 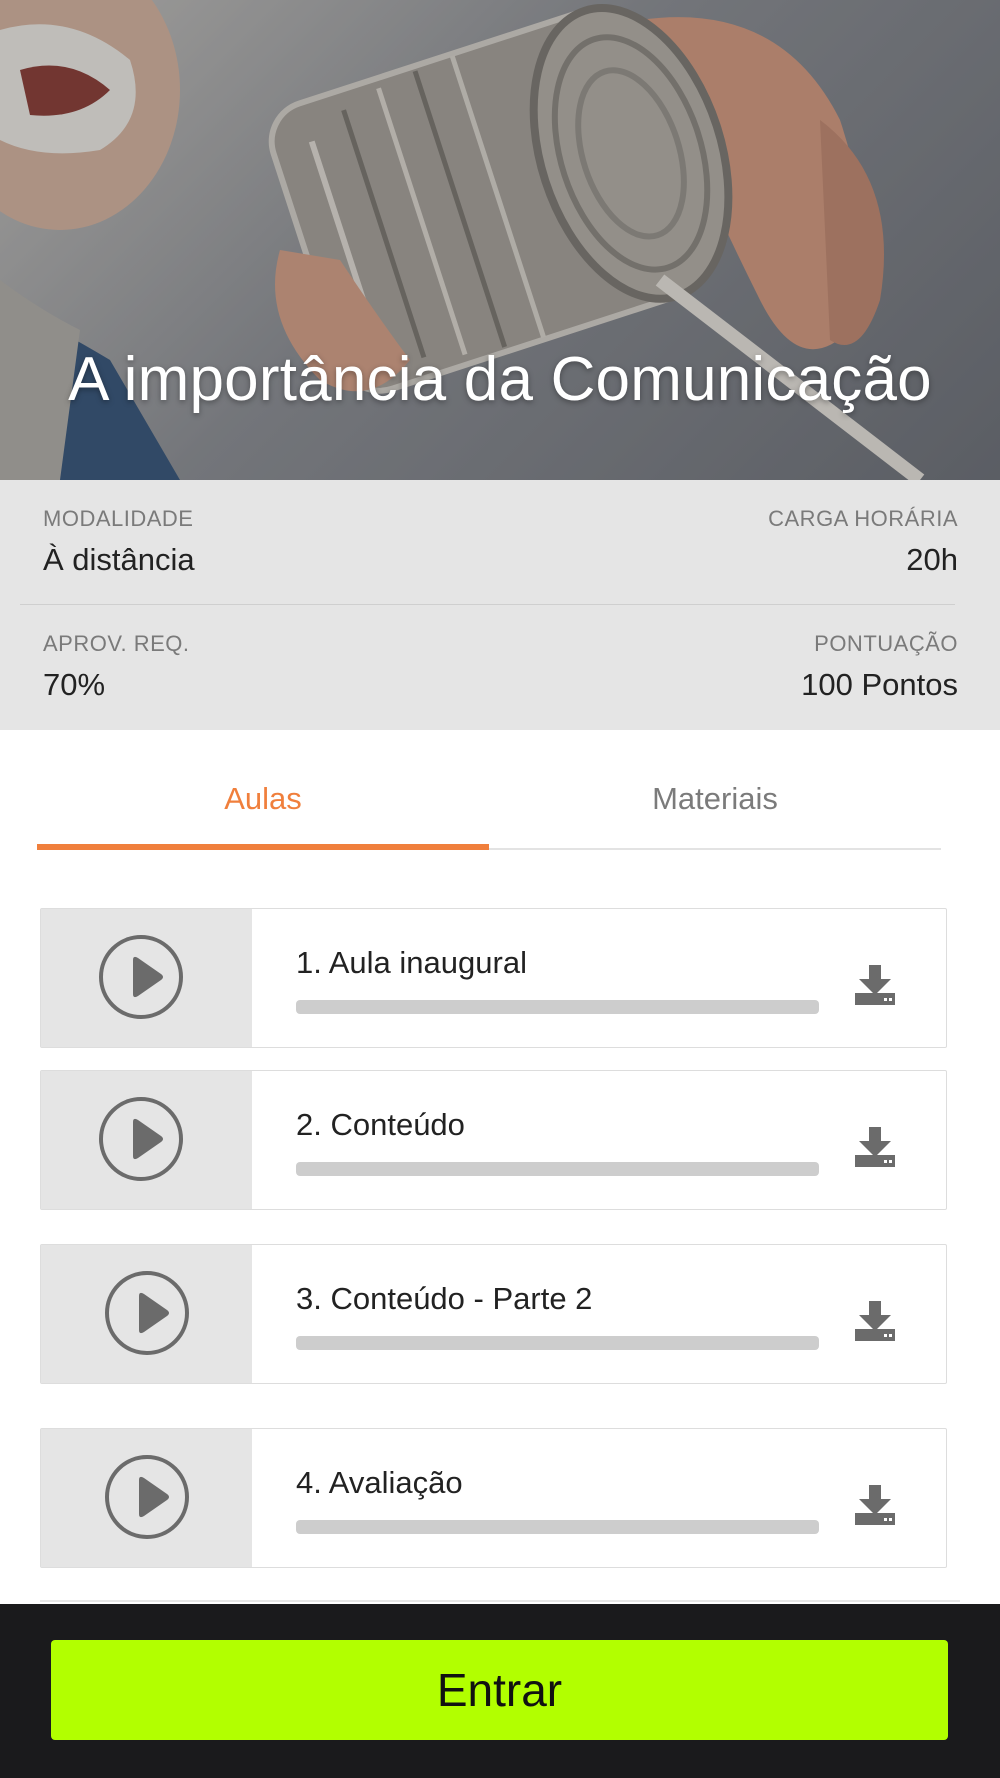 What do you see at coordinates (500, 1601) in the screenshot?
I see `list-divider` at bounding box center [500, 1601].